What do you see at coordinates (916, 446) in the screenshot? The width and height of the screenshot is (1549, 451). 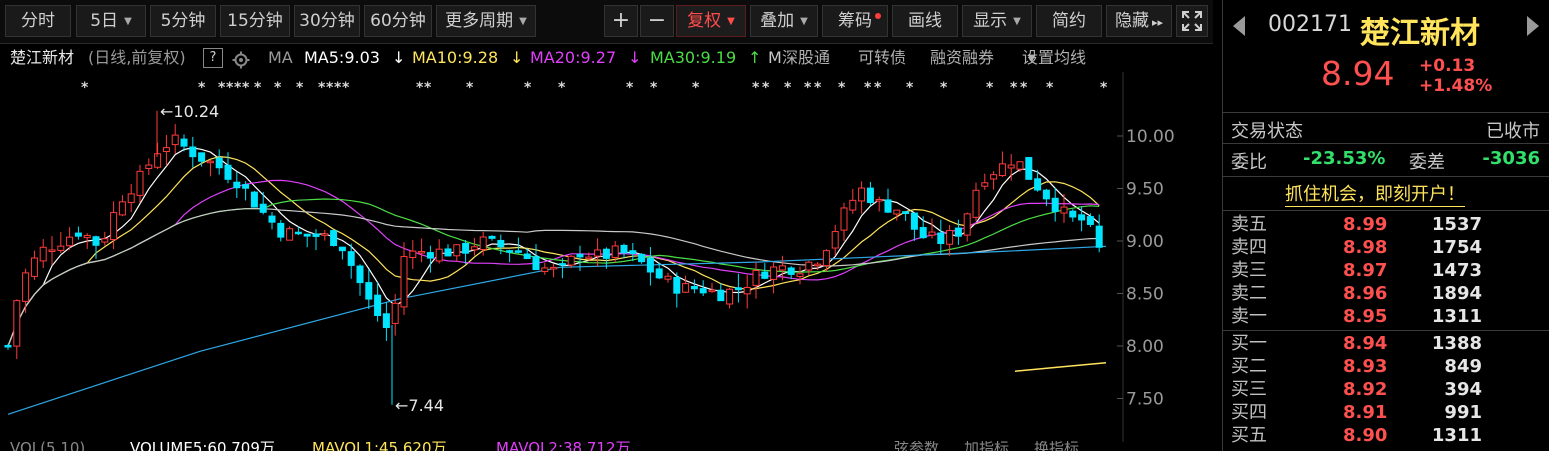 I see `vol-param-link: 弦参数` at bounding box center [916, 446].